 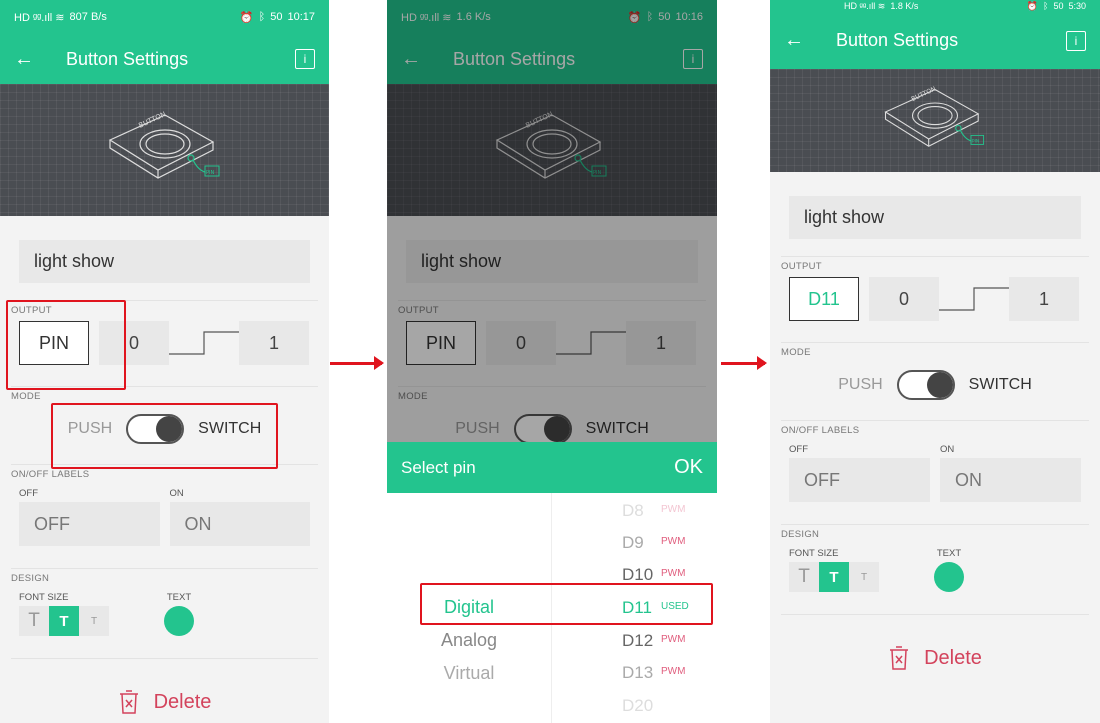 What do you see at coordinates (939, 385) in the screenshot?
I see `switch-knob` at bounding box center [939, 385].